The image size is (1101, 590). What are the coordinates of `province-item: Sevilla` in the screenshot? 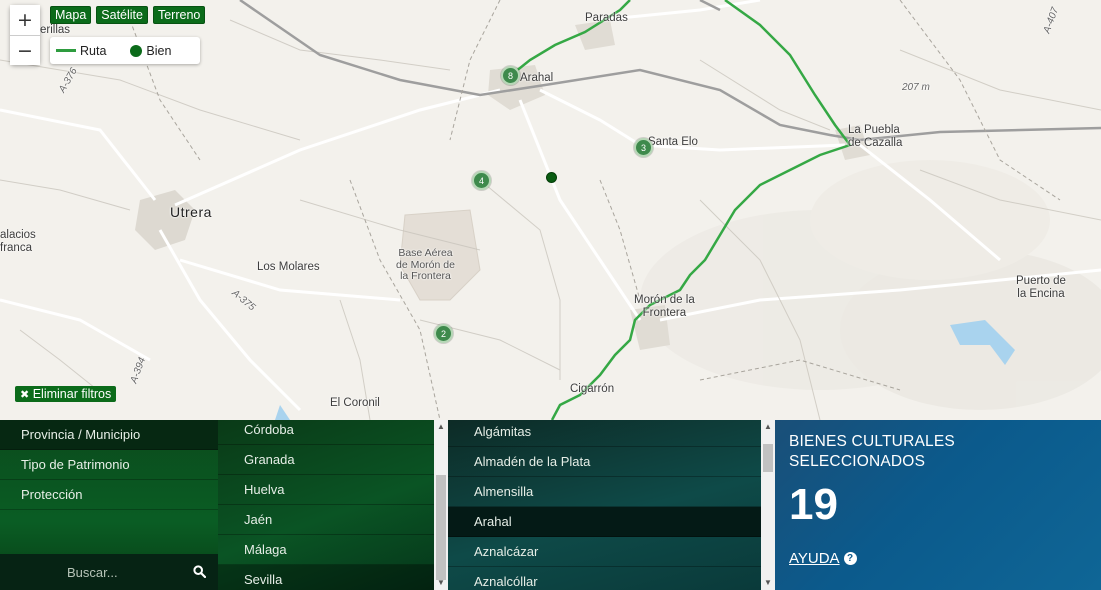 It's located at (326, 577).